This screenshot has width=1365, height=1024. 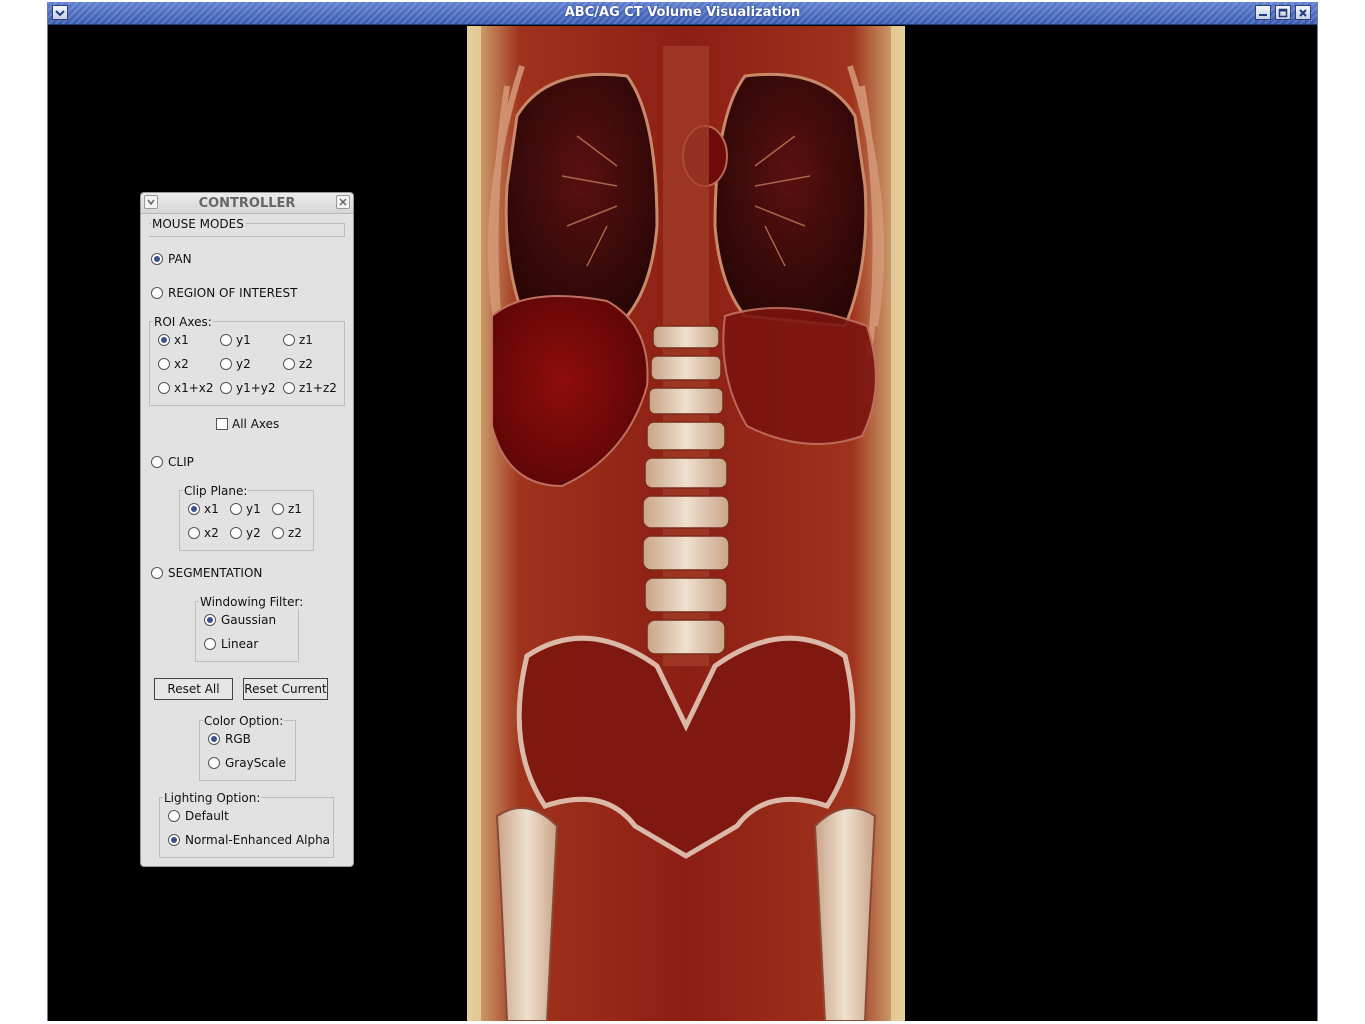 I want to click on skin-edge-left, so click(x=474, y=523).